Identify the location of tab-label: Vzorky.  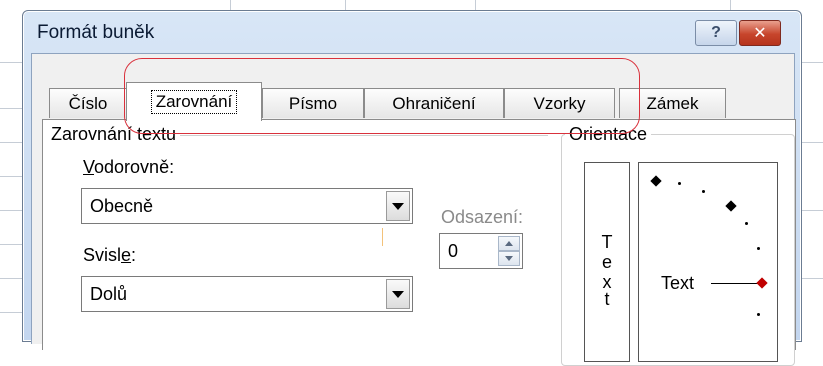
(559, 103).